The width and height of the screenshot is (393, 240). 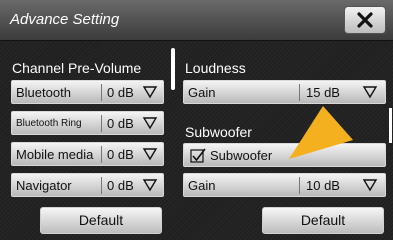 What do you see at coordinates (323, 185) in the screenshot?
I see `row-value: 10 dB` at bounding box center [323, 185].